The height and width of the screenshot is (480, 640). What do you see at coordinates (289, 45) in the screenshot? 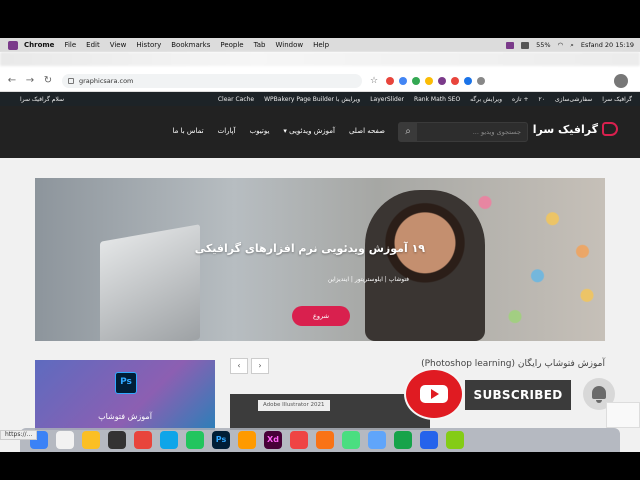
I see `menu-window: Window` at bounding box center [289, 45].